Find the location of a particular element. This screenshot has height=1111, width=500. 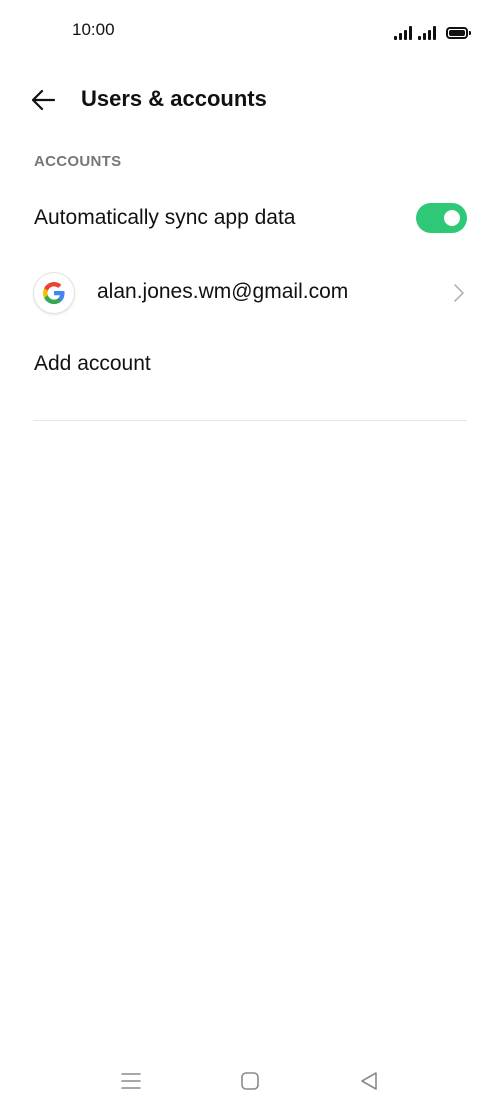

header: Users & accounts is located at coordinates (250, 100).